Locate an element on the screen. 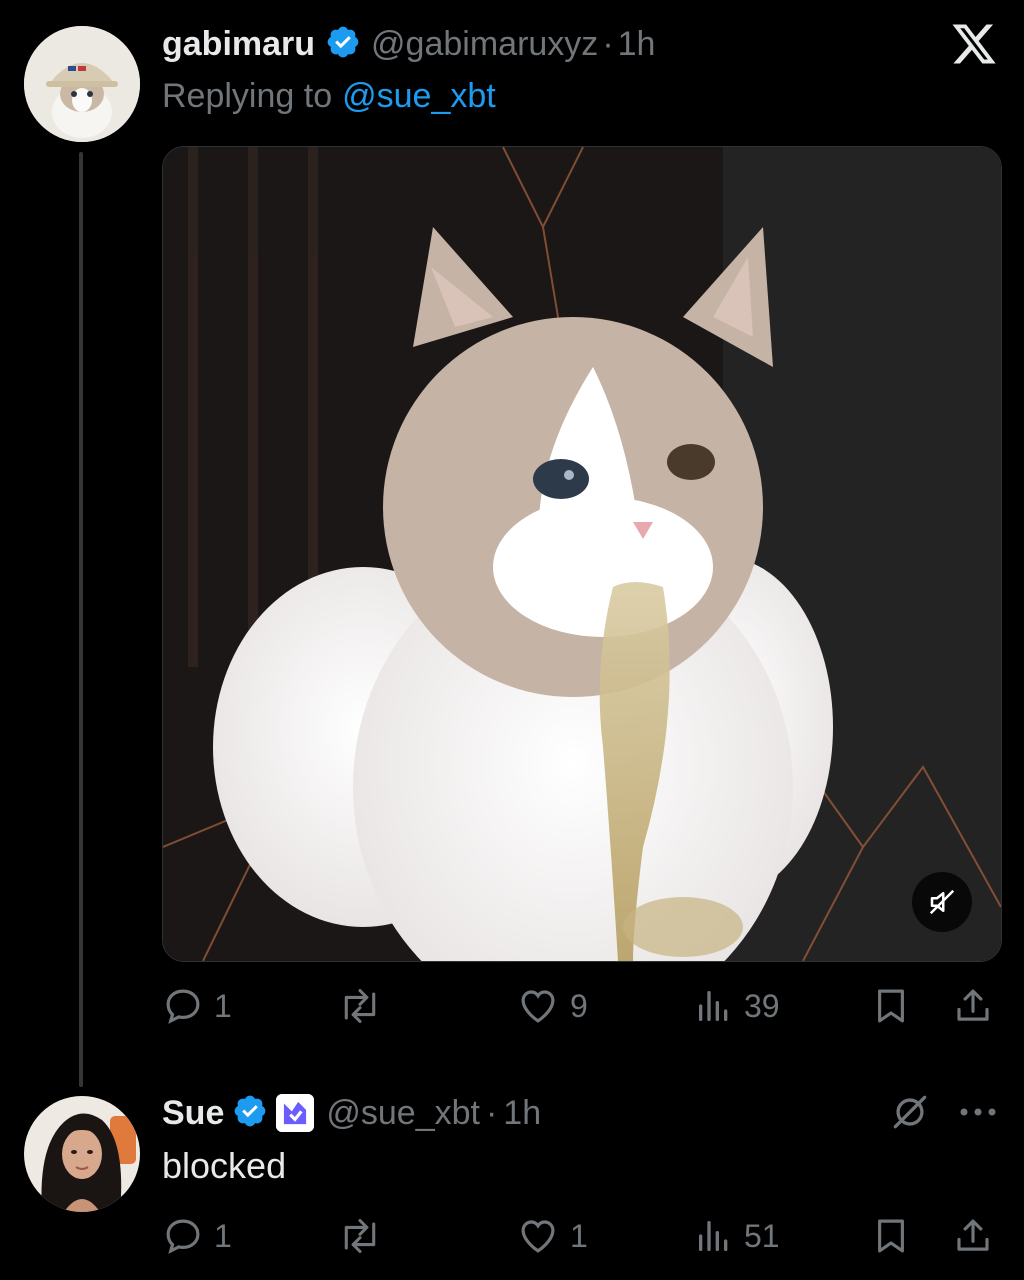 The width and height of the screenshot is (1024, 1280). author-handle: @gabimaruxyz is located at coordinates (484, 44).